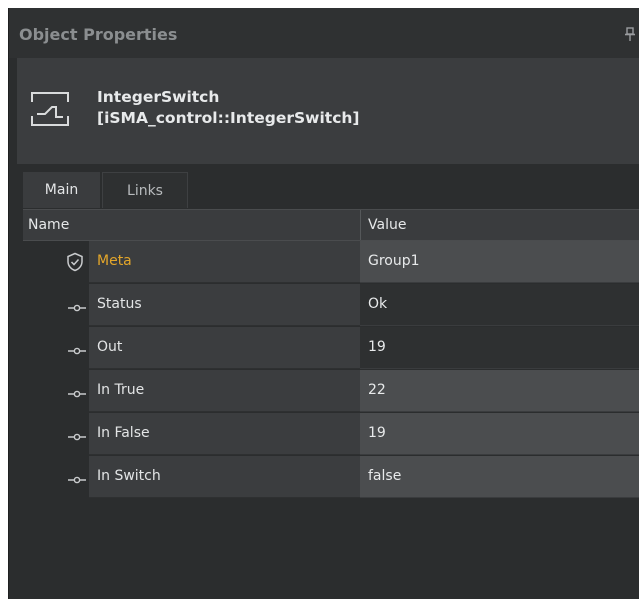 Image resolution: width=639 pixels, height=599 pixels. What do you see at coordinates (110, 347) in the screenshot?
I see `property-name: Out` at bounding box center [110, 347].